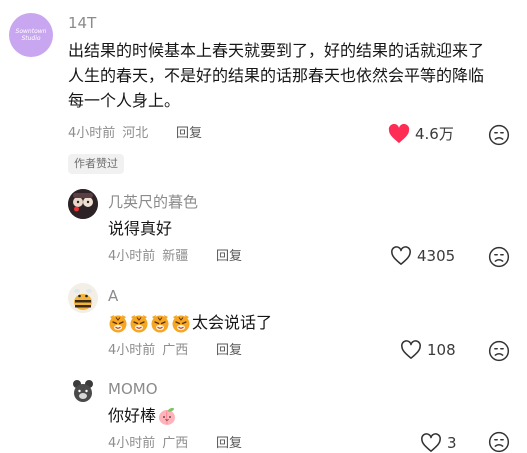 Image resolution: width=527 pixels, height=453 pixels. I want to click on like-count: 4.6万, so click(434, 134).